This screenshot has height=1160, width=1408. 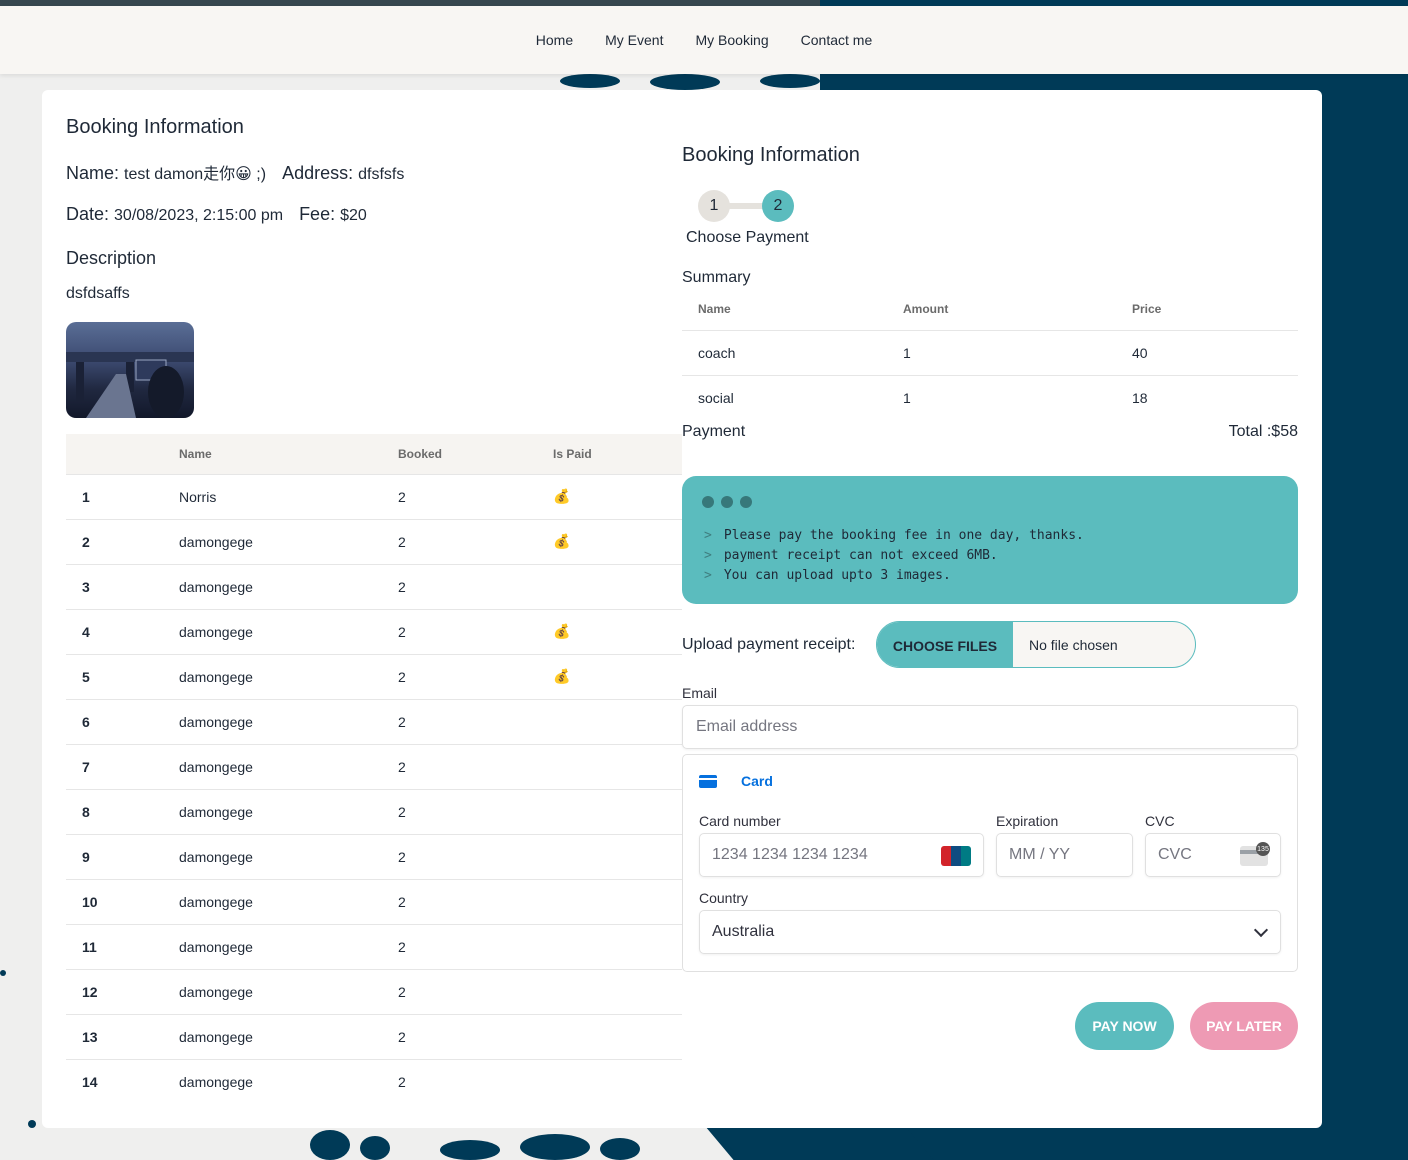 I want to click on card-number-label: Card number, so click(x=740, y=821).